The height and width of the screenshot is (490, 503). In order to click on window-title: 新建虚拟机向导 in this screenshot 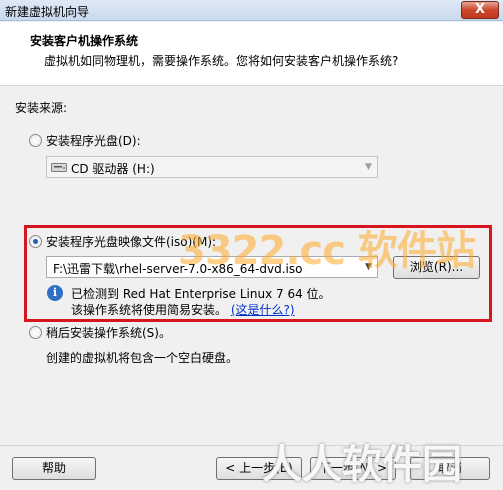, I will do `click(47, 12)`.